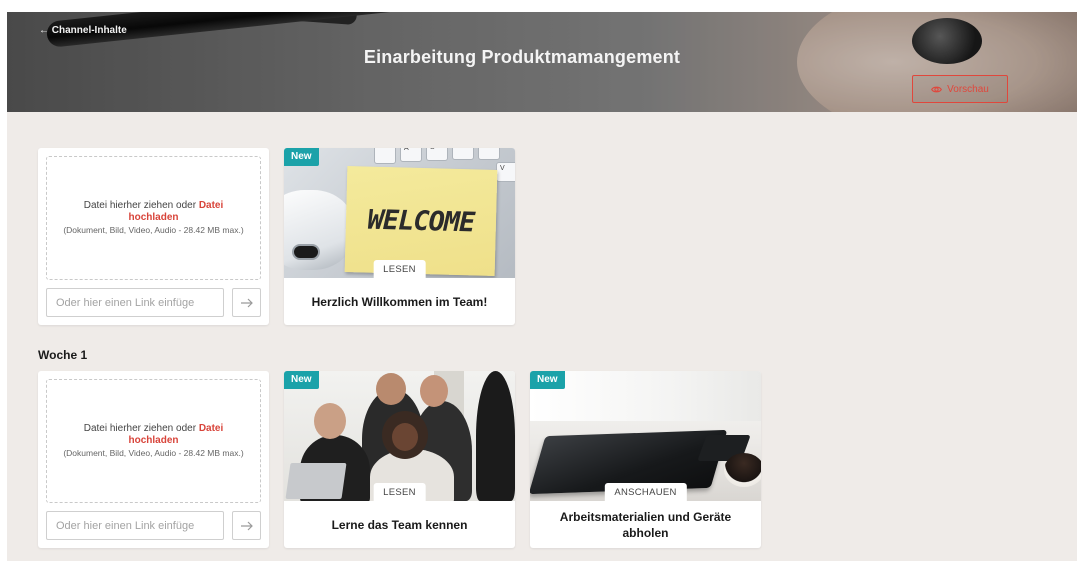  Describe the element at coordinates (399, 301) in the screenshot. I see `card-title: Herzlich Willkommen im Team!` at that location.